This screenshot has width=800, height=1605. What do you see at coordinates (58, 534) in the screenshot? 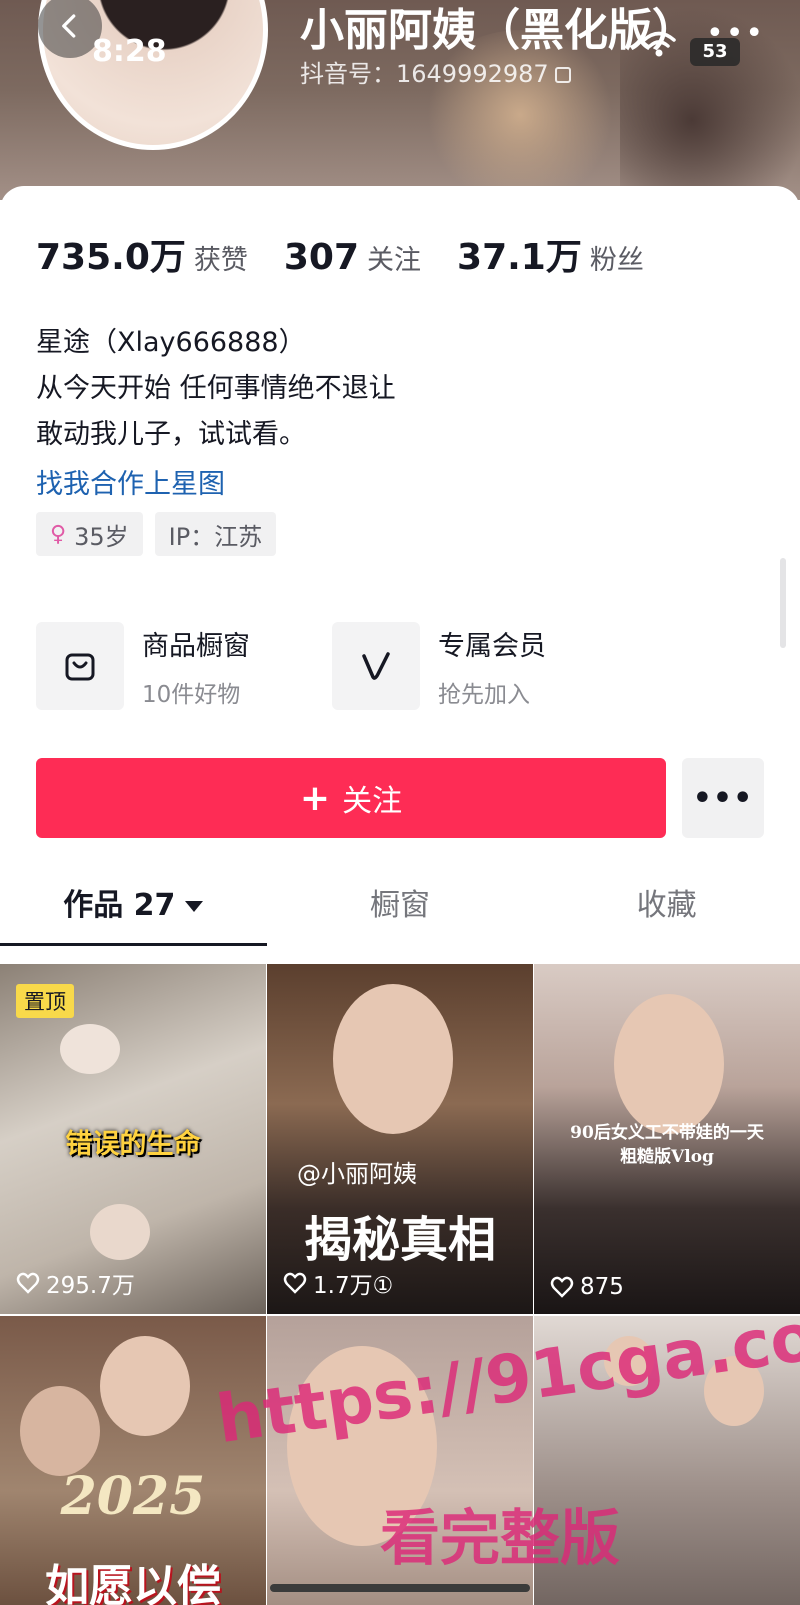
I see `female-icon: ♀` at bounding box center [58, 534].